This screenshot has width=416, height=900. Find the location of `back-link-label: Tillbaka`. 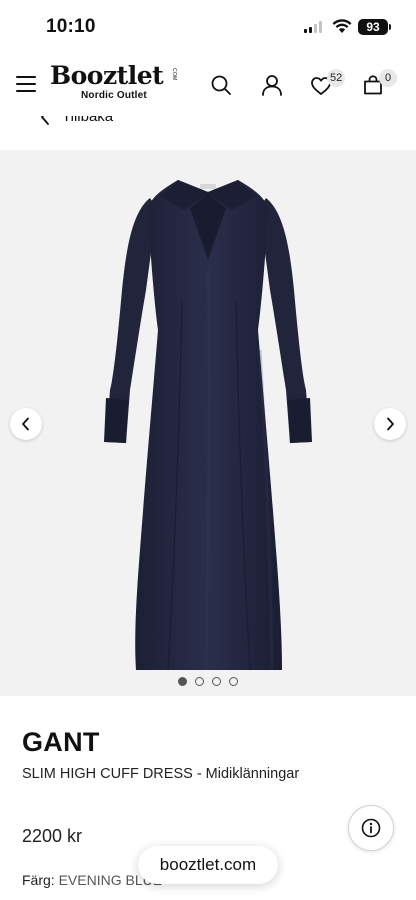

back-link-label: Tillbaka is located at coordinates (88, 120).